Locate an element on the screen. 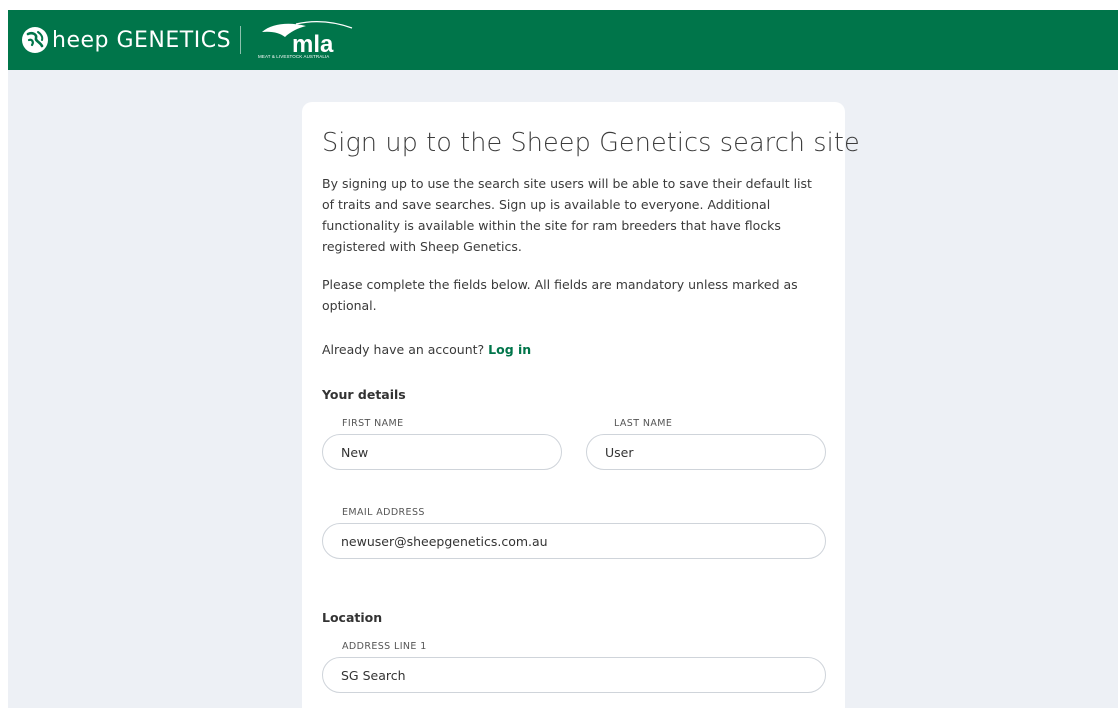 The image size is (1118, 708). mla-logo-icon: mla is located at coordinates (307, 39).